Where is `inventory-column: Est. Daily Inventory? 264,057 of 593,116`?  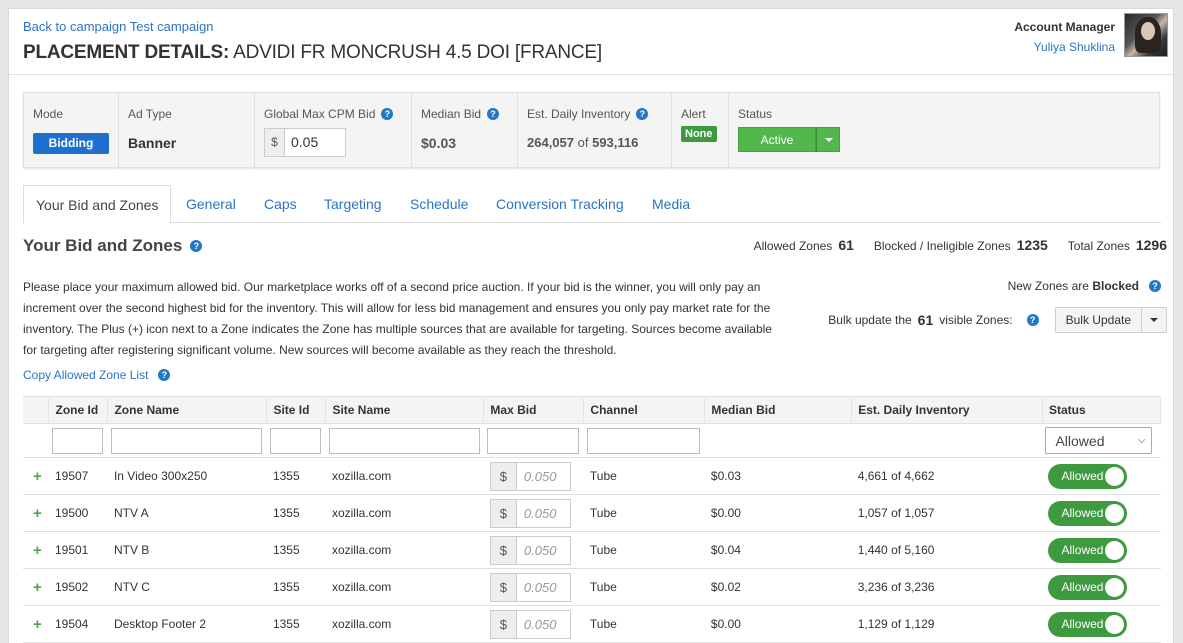 inventory-column: Est. Daily Inventory? 264,057 of 593,116 is located at coordinates (595, 131).